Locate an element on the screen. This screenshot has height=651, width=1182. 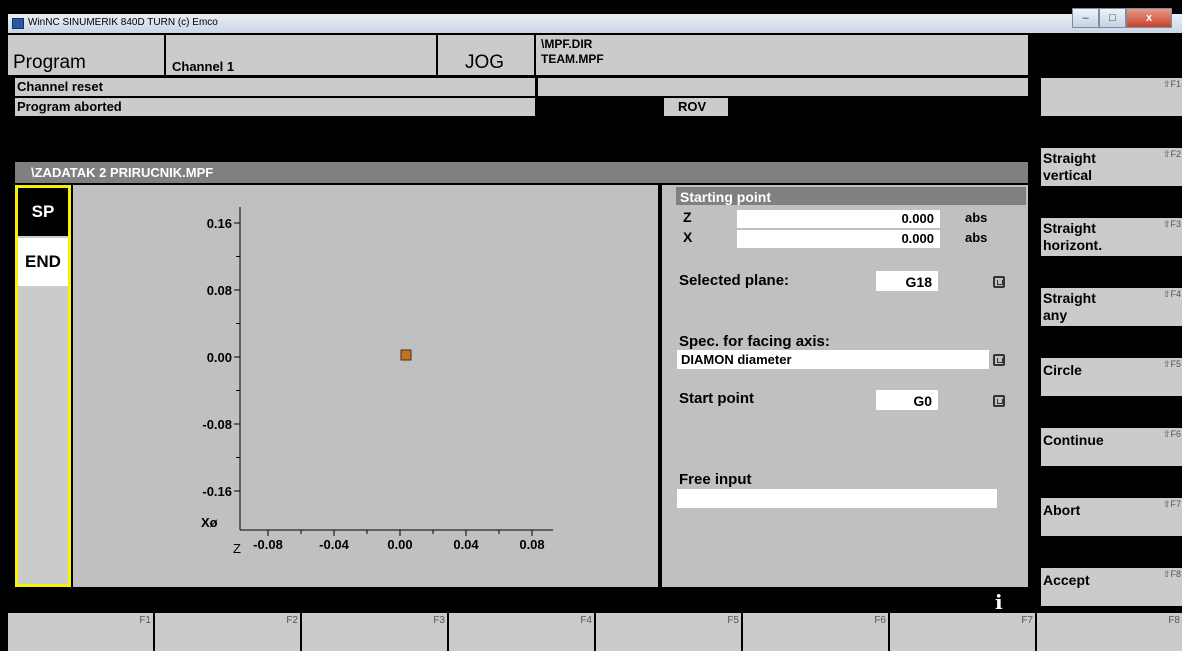
softkey-accept: Accept ⇧F8 is located at coordinates (1111, 587).